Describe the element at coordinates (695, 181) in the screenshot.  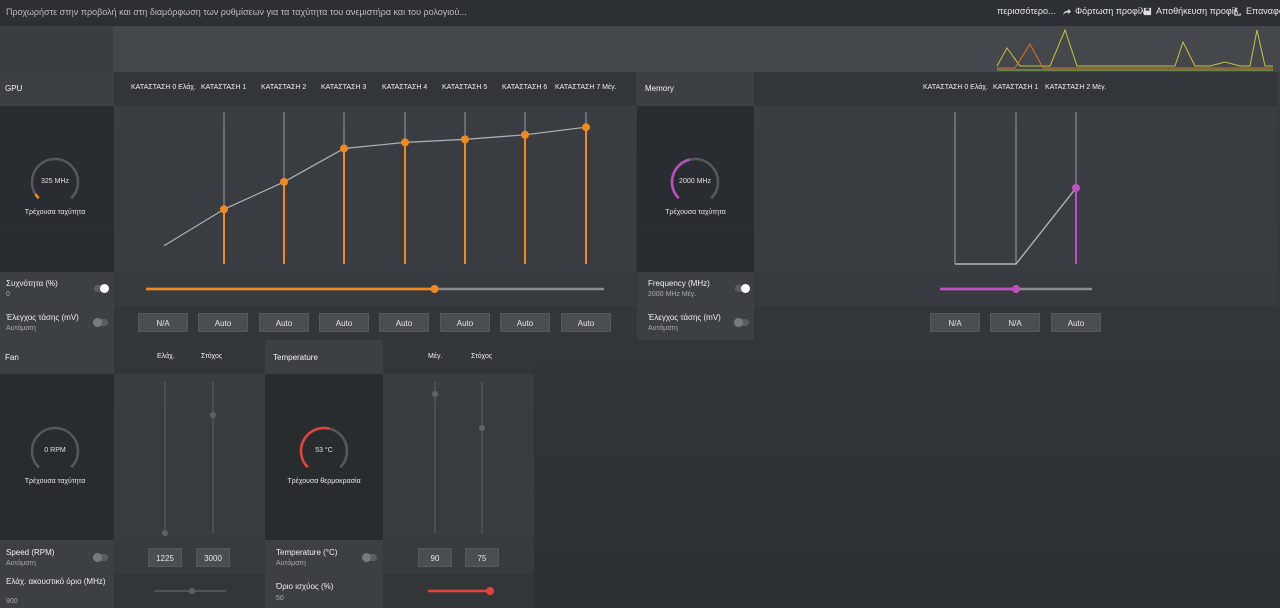
I see `memory-gauge-value: 2000 MHz` at that location.